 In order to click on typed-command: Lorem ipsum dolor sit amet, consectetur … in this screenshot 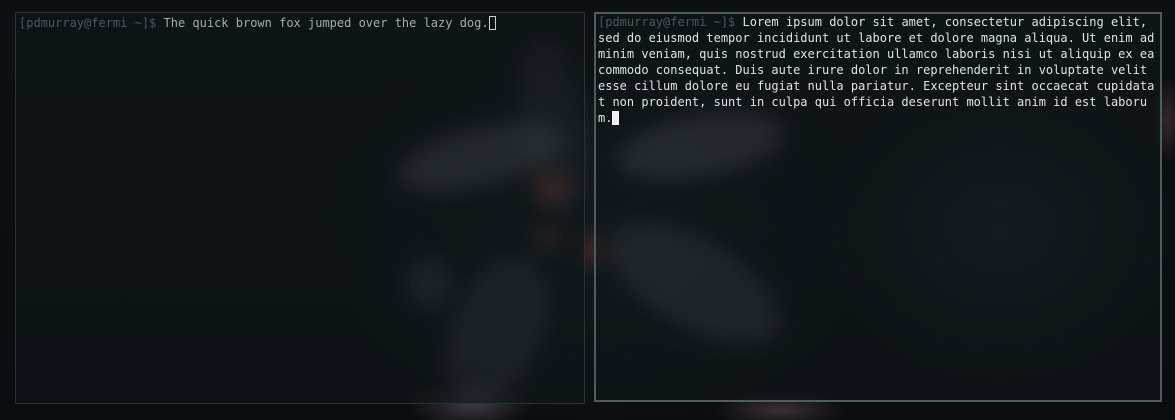, I will do `click(880, 70)`.